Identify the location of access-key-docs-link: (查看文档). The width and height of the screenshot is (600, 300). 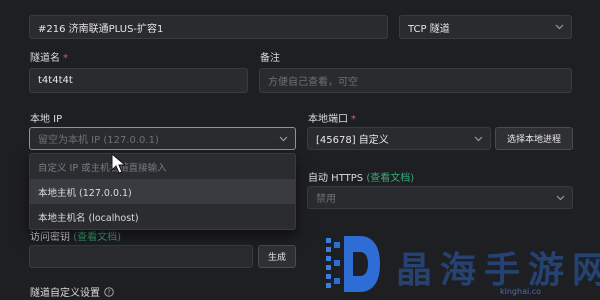
(97, 237).